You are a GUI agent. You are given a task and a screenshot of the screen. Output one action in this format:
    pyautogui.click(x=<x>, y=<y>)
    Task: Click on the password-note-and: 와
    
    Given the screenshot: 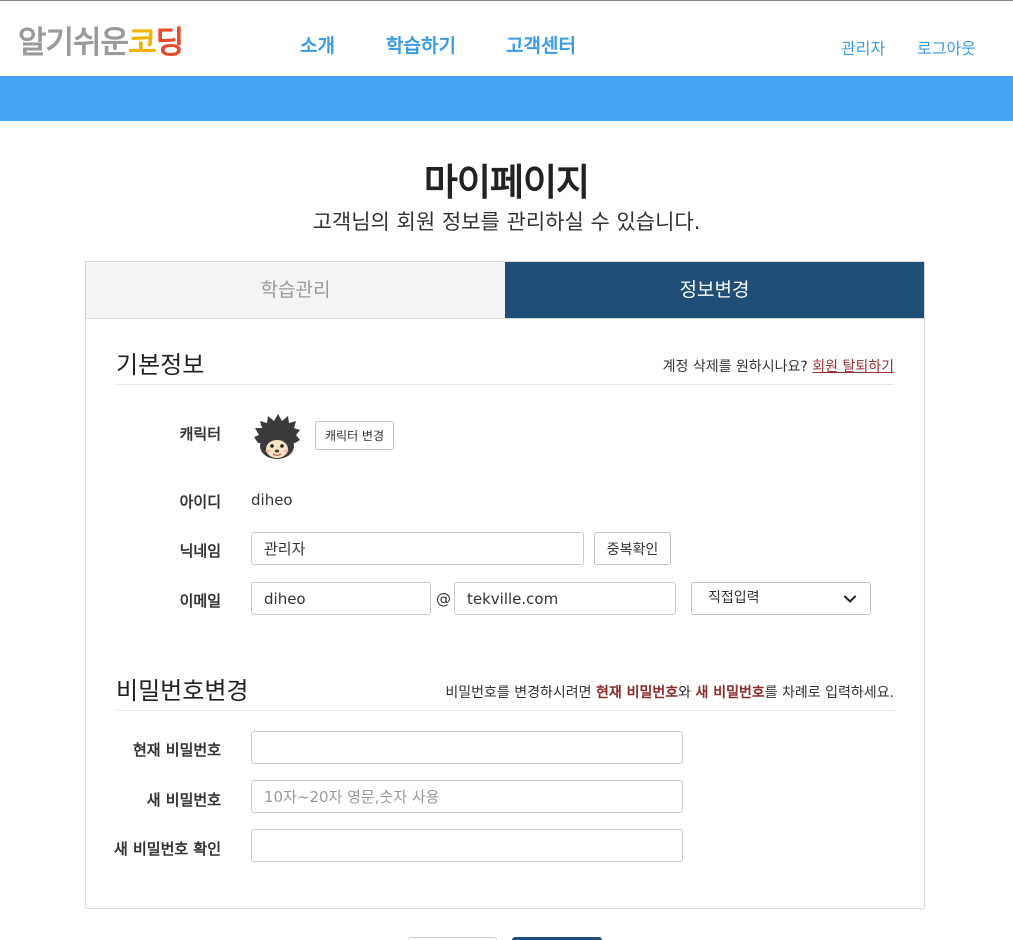 What is the action you would take?
    pyautogui.click(x=687, y=693)
    